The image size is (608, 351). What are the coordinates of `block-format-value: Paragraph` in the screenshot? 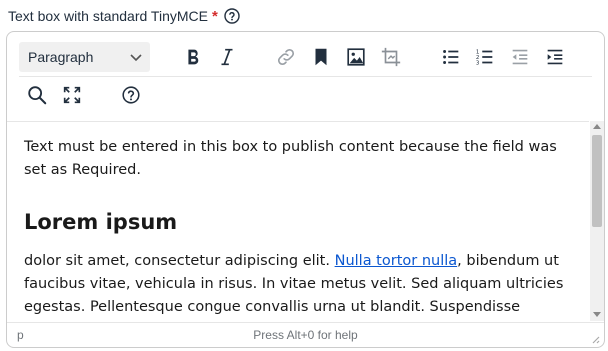 It's located at (61, 57).